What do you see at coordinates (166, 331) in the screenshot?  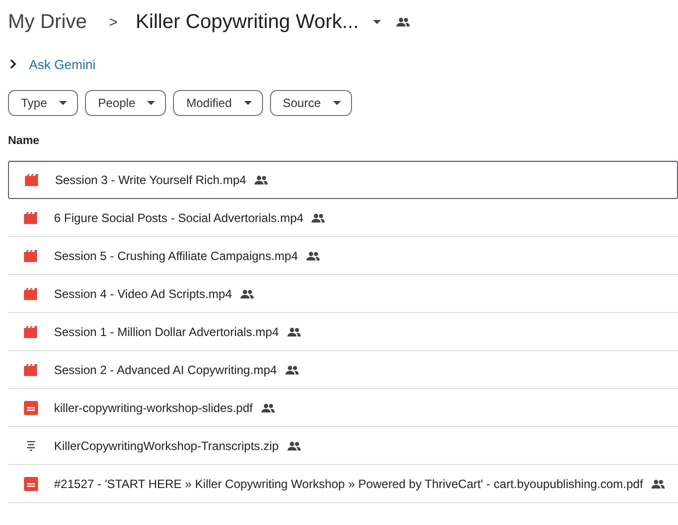 I see `file-name: Session 1 - Million Dollar Advertorials.mp4` at bounding box center [166, 331].